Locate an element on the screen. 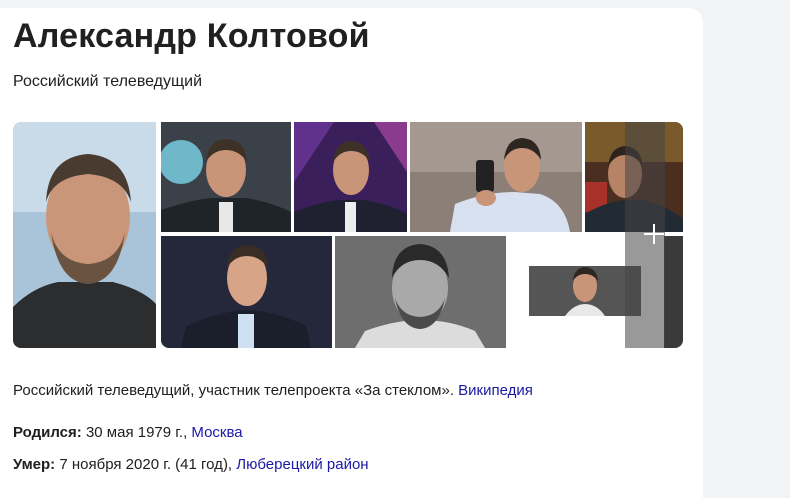 The width and height of the screenshot is (790, 498). gallery-photo-portrait-suit is located at coordinates (246, 292).